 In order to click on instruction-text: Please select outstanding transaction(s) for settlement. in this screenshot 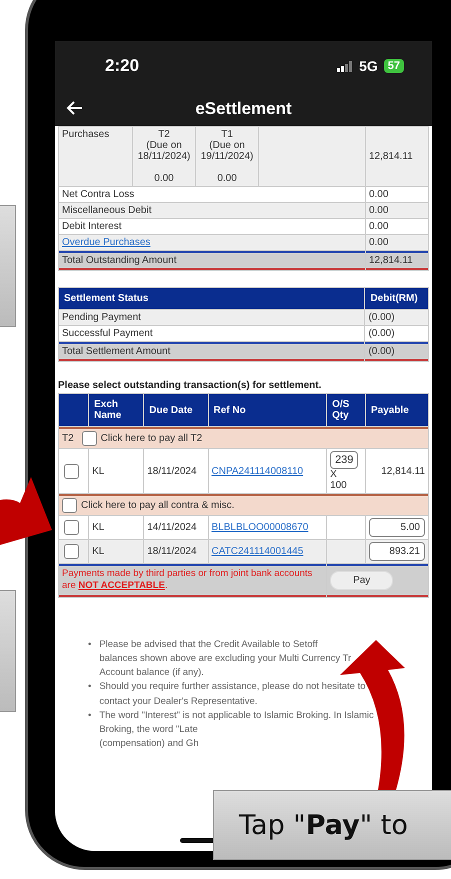, I will do `click(190, 386)`.